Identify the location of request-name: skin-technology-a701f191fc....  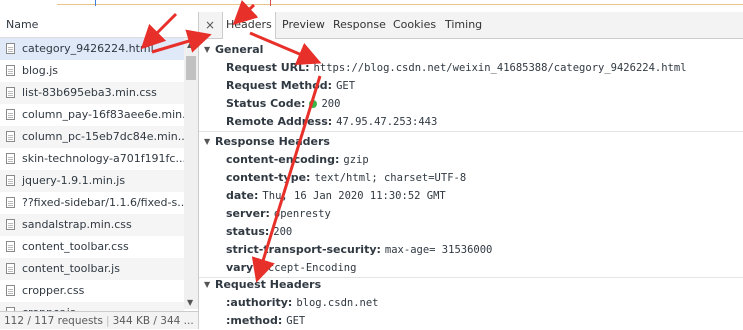
(103, 158).